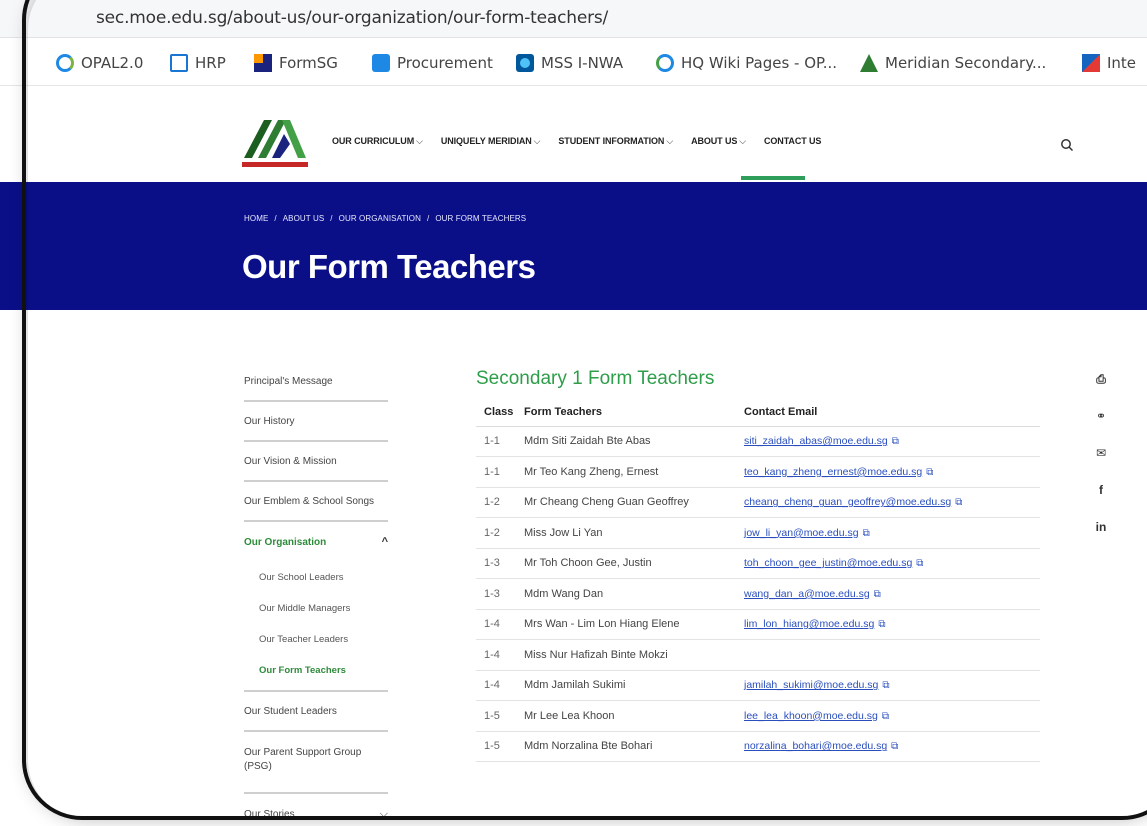 Image resolution: width=1147 pixels, height=826 pixels. I want to click on cell-contact-email: teo_kang_zheng_ernest@moe.edu.sg ⧉, so click(892, 472).